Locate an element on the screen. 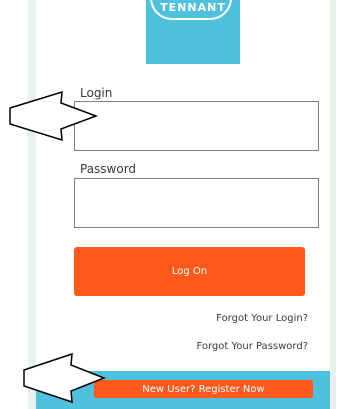 This screenshot has width=342, height=409. forgot-password-link: Forgot Your Password? is located at coordinates (252, 346).